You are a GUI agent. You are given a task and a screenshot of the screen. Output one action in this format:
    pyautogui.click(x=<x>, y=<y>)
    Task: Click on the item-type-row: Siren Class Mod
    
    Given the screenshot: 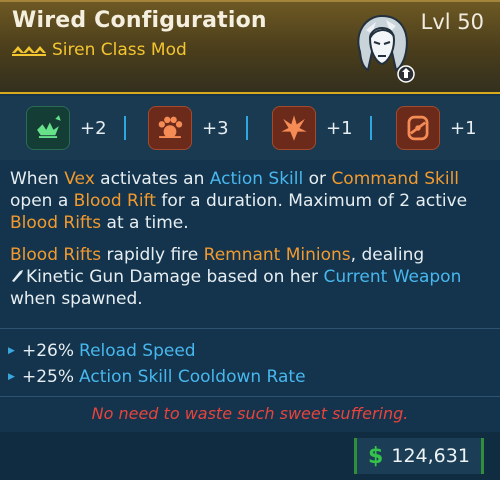 What is the action you would take?
    pyautogui.click(x=99, y=50)
    